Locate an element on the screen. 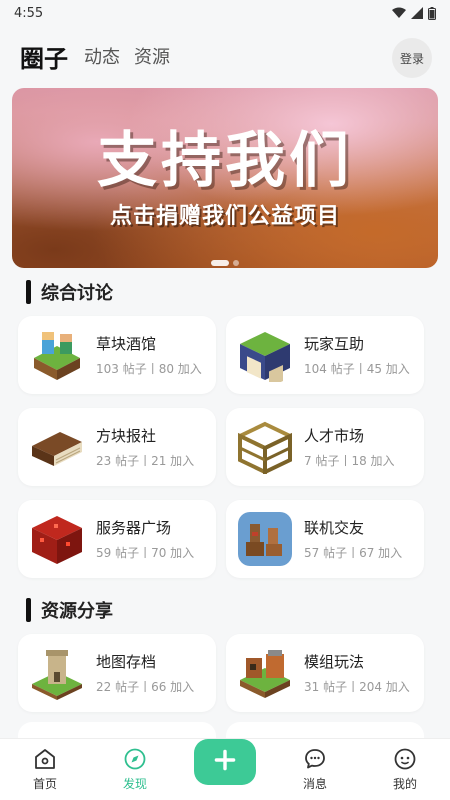 This screenshot has width=450, height=800. circle-stats: 103 帖子丨80 加入 is located at coordinates (149, 369).